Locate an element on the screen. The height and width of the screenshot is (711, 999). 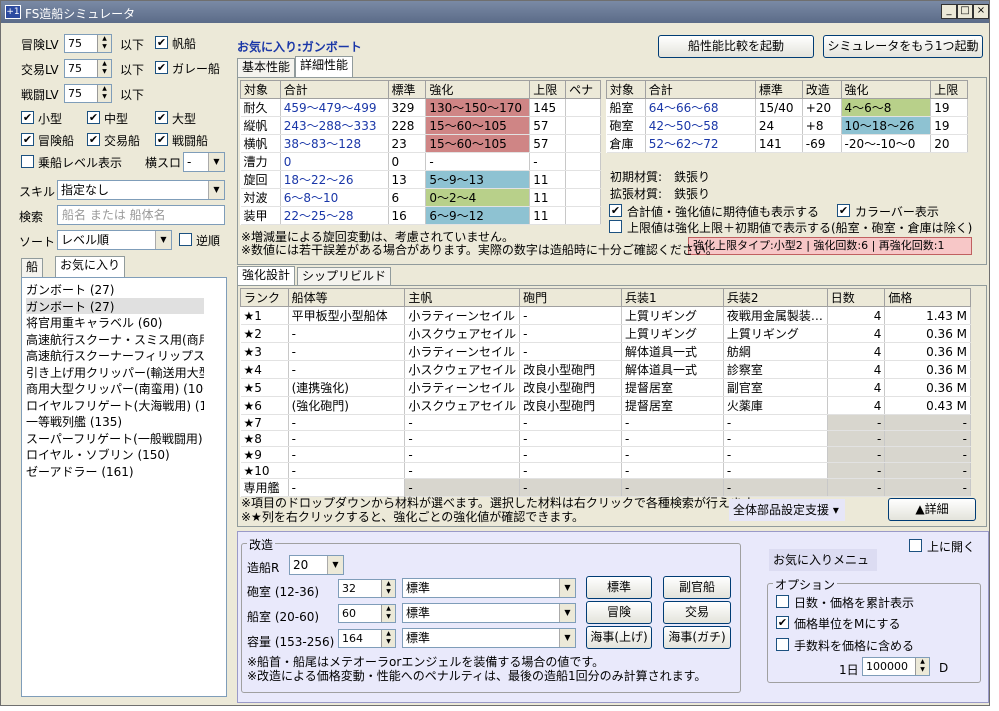
table-row: ★8- - - - - - - is located at coordinates (605, 438).